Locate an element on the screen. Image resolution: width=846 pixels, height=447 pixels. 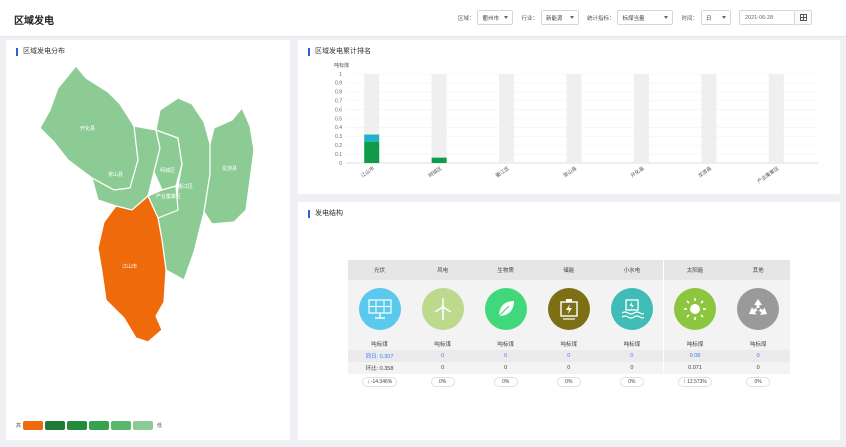
wind-turbine-icon is located at coordinates (442, 309).